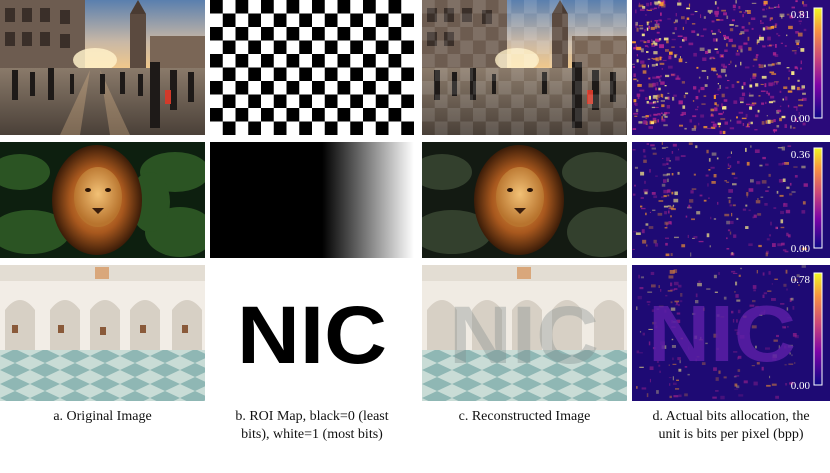 The height and width of the screenshot is (473, 830). What do you see at coordinates (524, 335) in the screenshot?
I see `ghost-nic-label: NIC` at bounding box center [524, 335].